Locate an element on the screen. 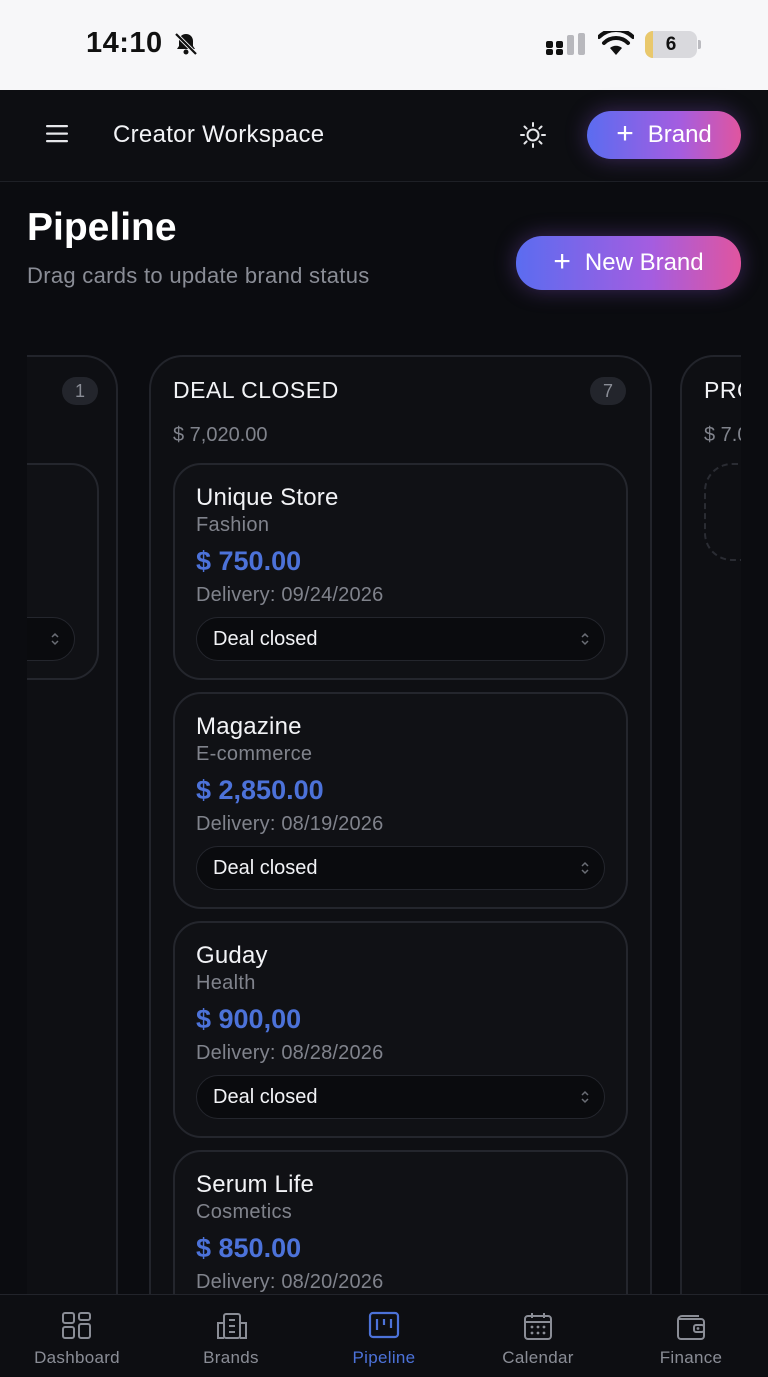  column-total: $ 7,020.00 is located at coordinates (220, 435).